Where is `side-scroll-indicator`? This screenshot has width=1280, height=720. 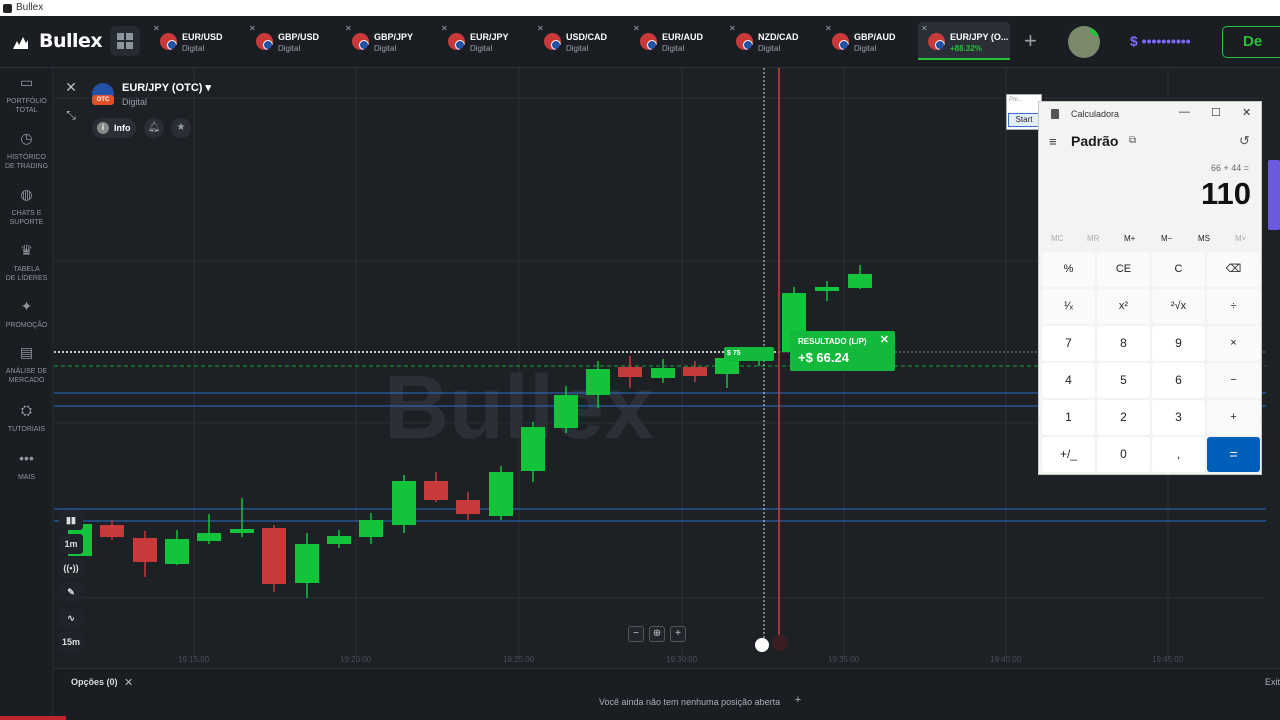 side-scroll-indicator is located at coordinates (1274, 195).